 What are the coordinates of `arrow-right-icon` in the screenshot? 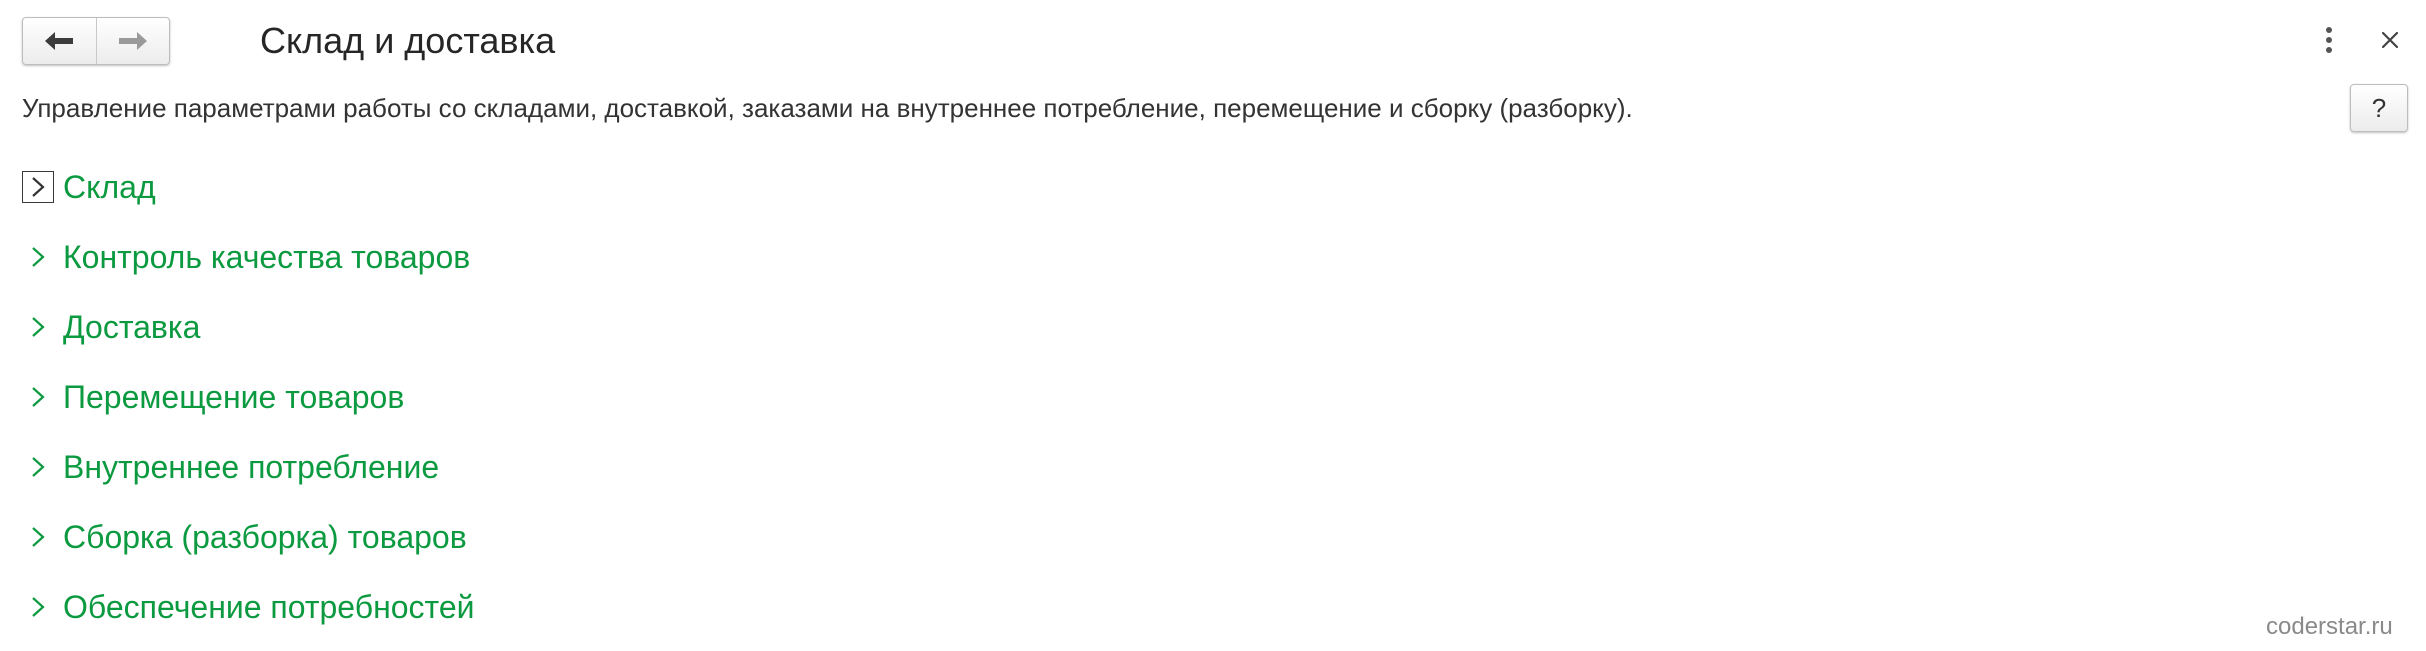 It's located at (132, 41).